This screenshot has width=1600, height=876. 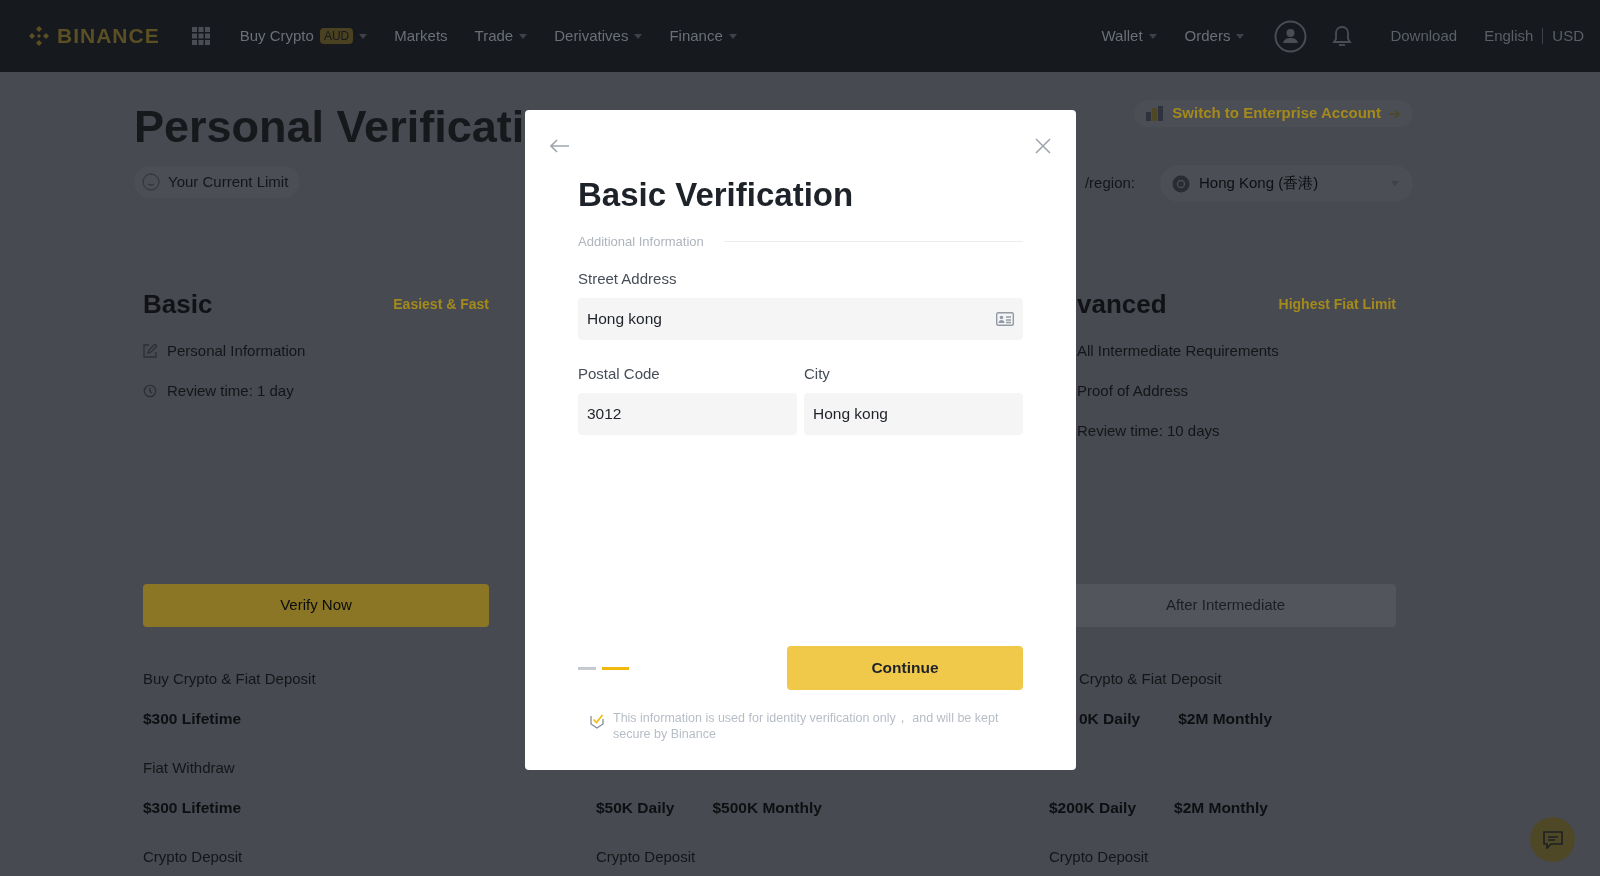 I want to click on limit-value: $500K Monthly, so click(x=767, y=808).